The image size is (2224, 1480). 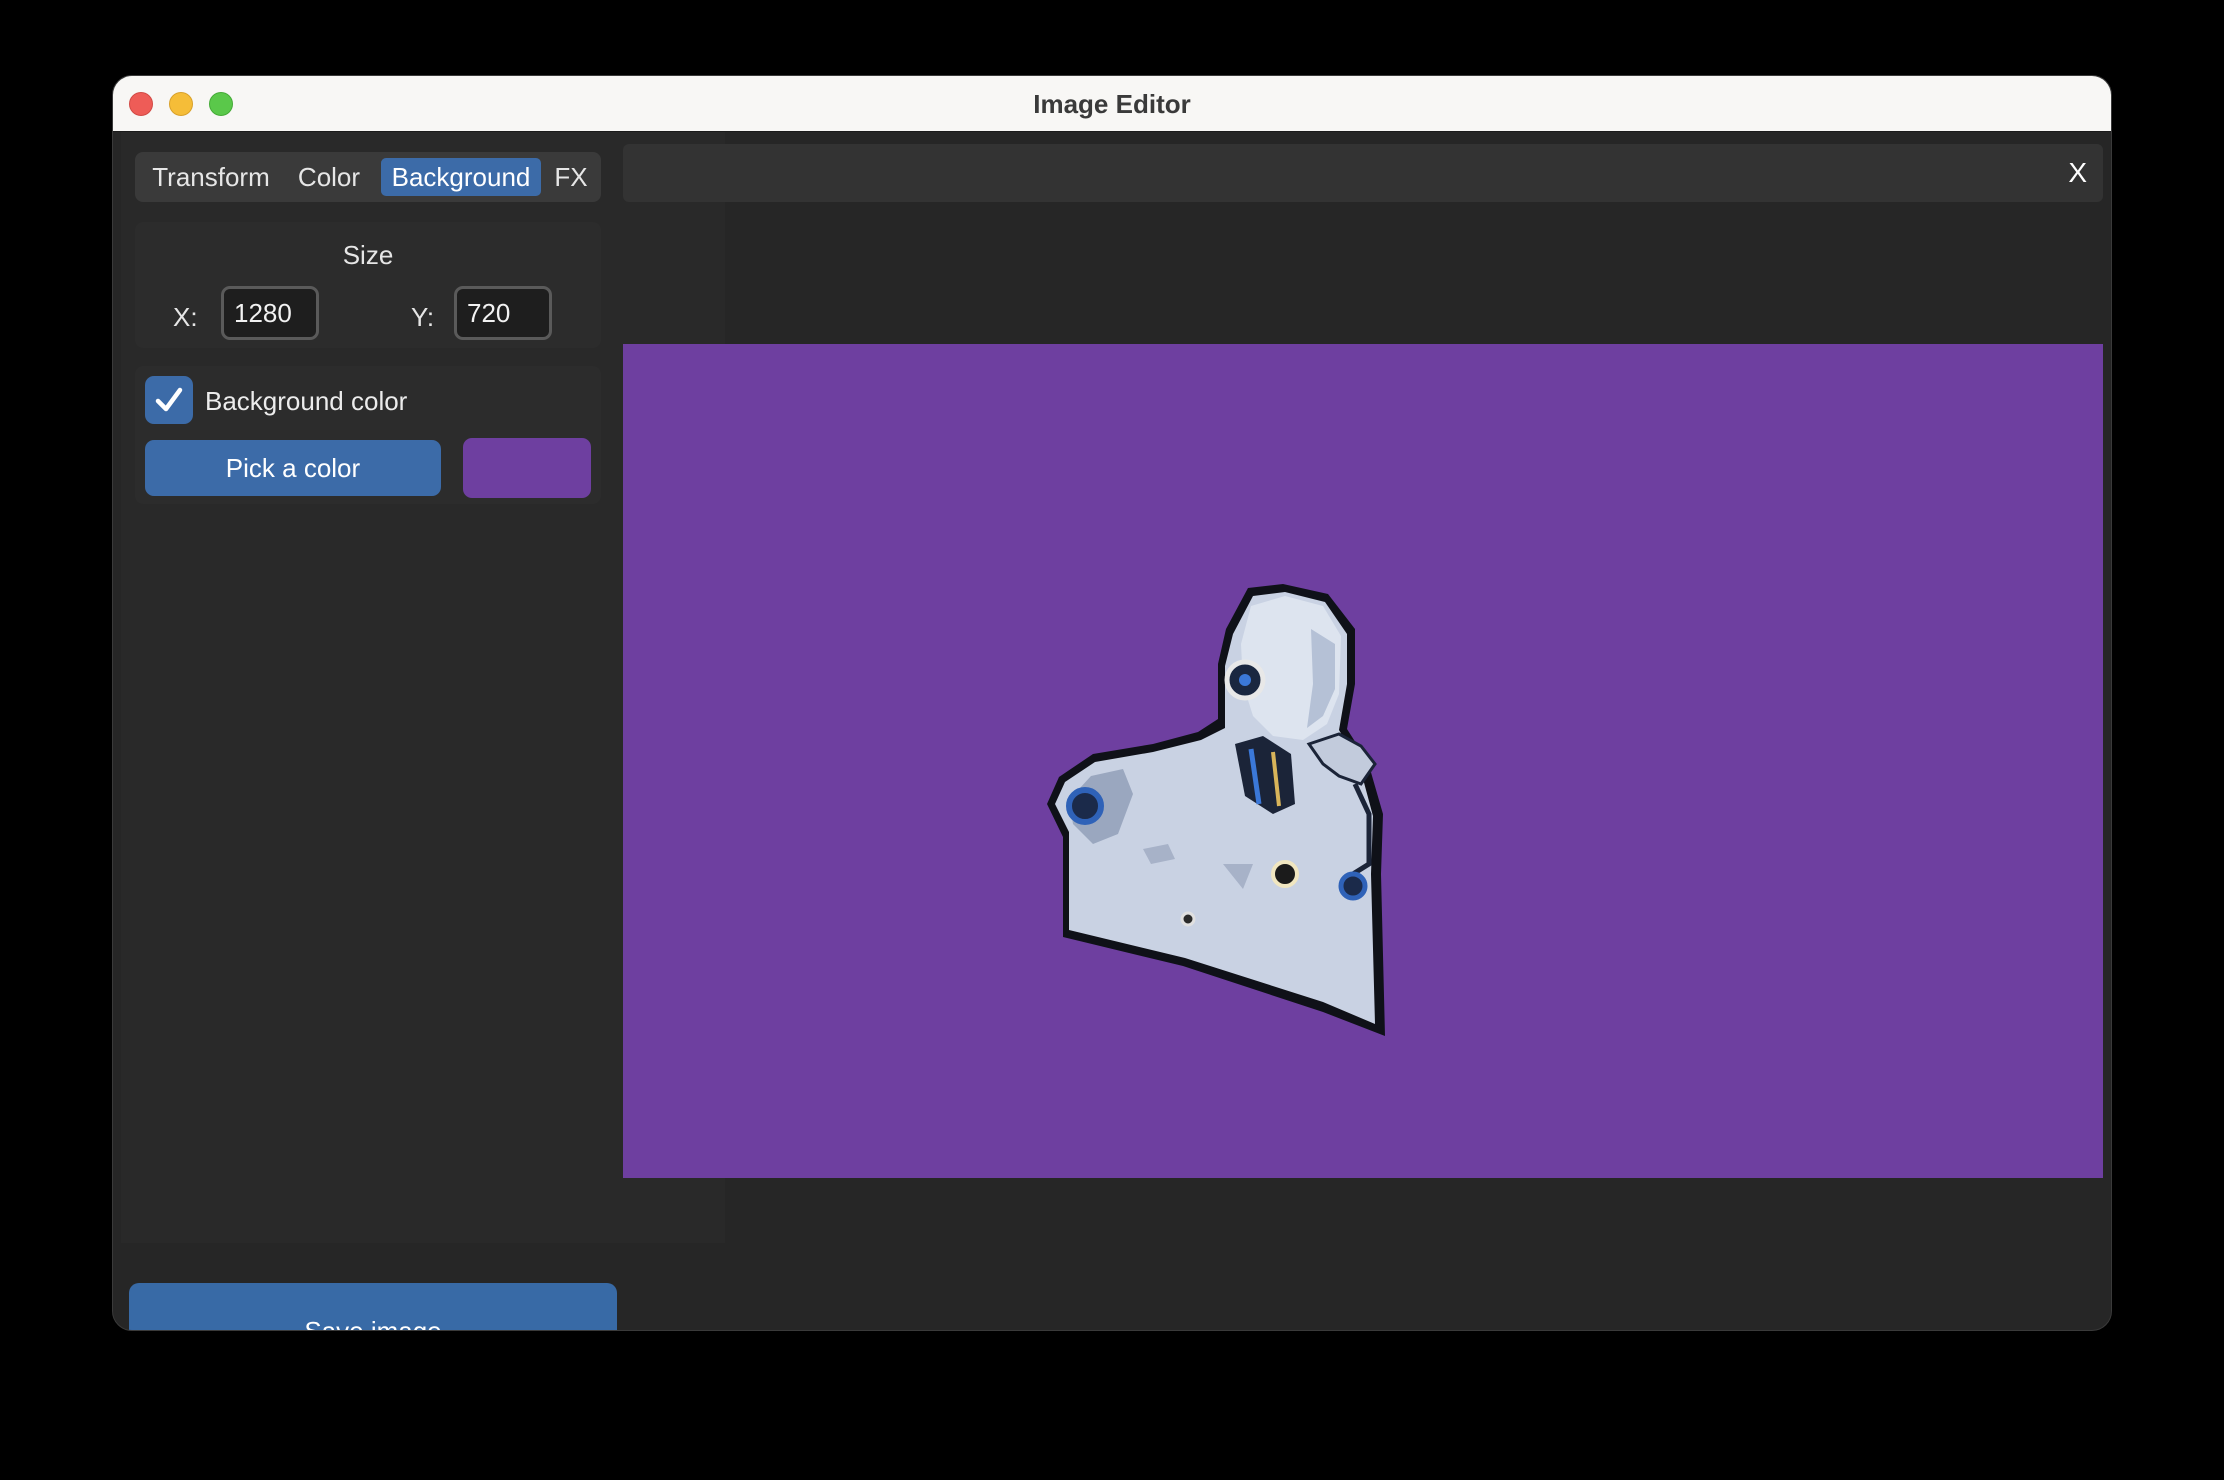 What do you see at coordinates (373, 1306) in the screenshot?
I see `save-image-button: Save image` at bounding box center [373, 1306].